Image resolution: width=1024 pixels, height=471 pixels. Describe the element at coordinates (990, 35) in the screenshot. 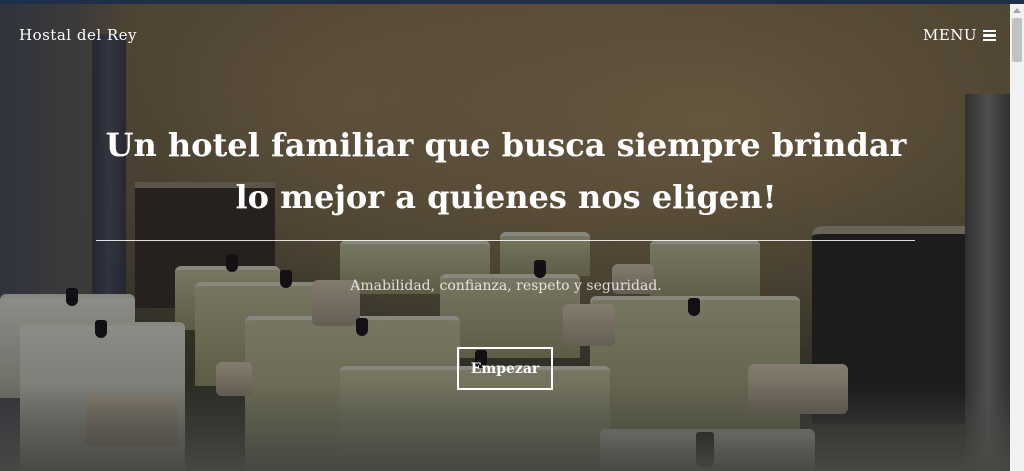

I see `hamburger-icon` at that location.